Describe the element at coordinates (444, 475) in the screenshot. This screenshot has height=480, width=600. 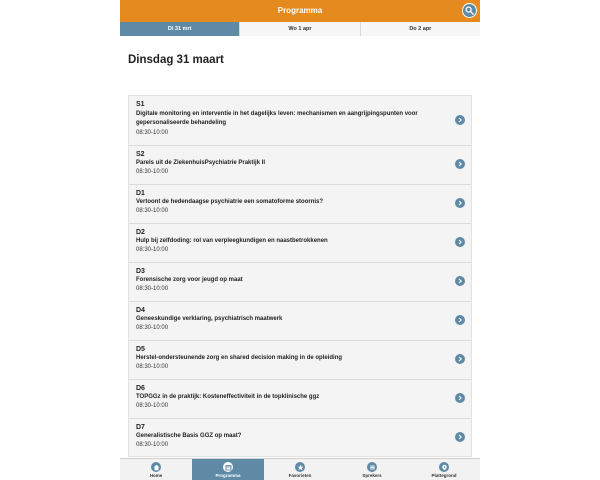
I see `nav-label: Plattegrond` at that location.